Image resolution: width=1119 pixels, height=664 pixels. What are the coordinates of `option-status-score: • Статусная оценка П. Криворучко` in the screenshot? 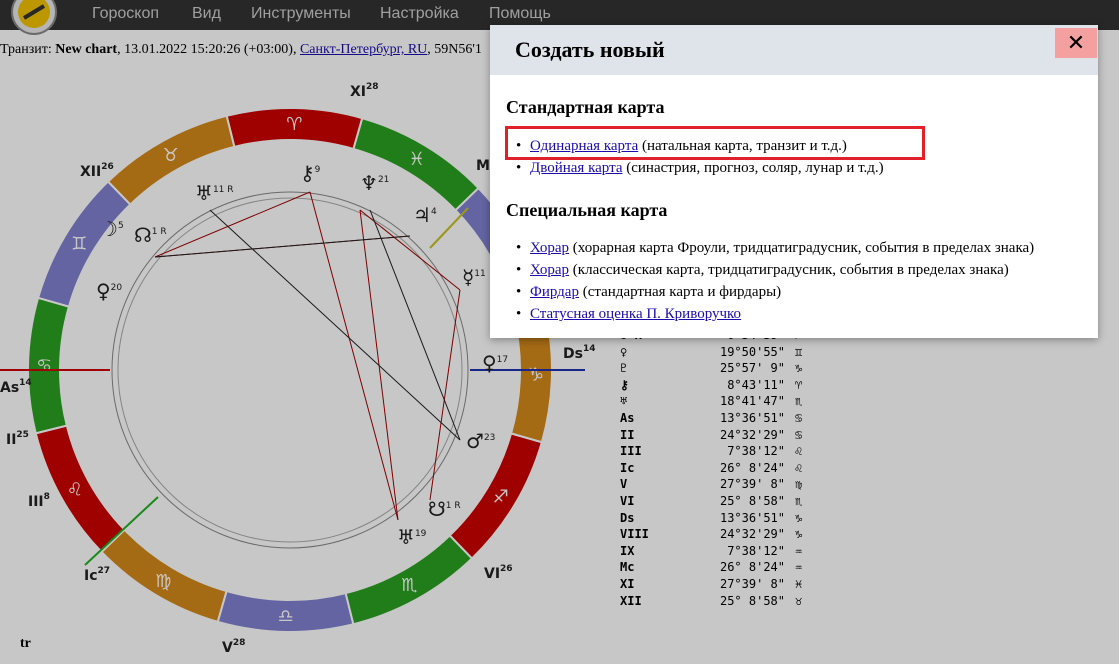 It's located at (629, 314).